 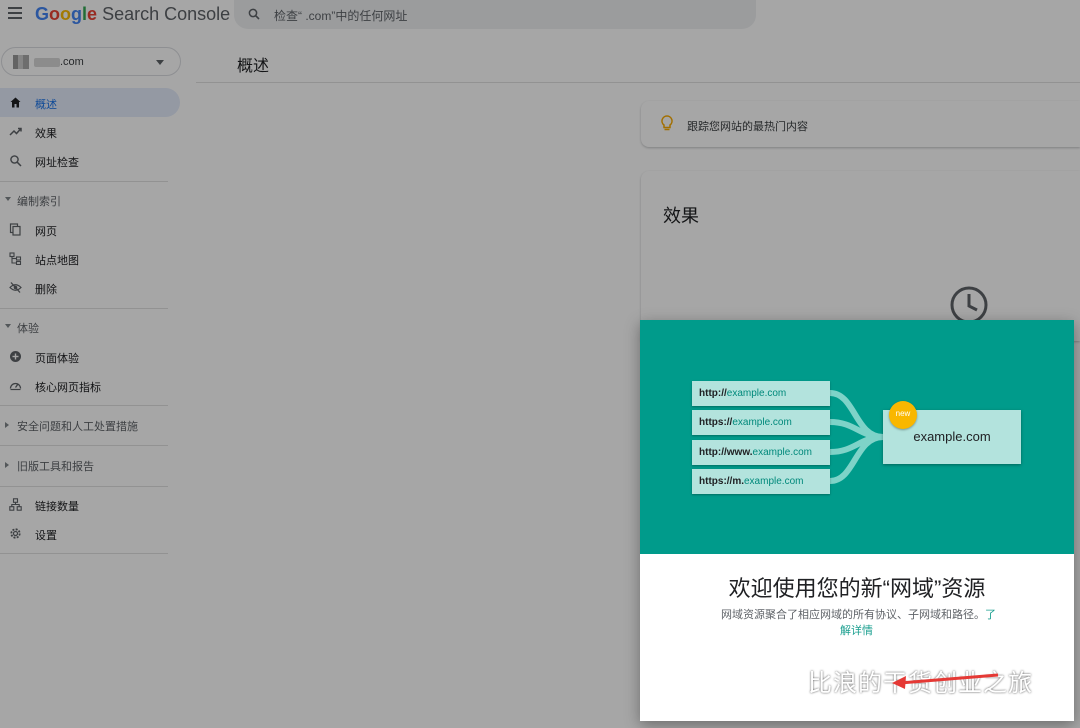 What do you see at coordinates (952, 436) in the screenshot?
I see `domain-text: example.com` at bounding box center [952, 436].